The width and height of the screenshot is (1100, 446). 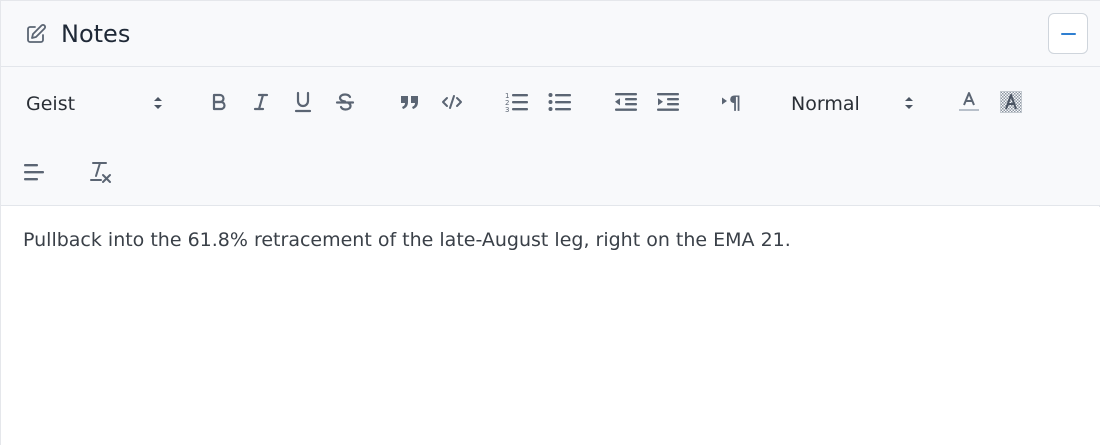 I want to click on code-block-button, so click(x=452, y=102).